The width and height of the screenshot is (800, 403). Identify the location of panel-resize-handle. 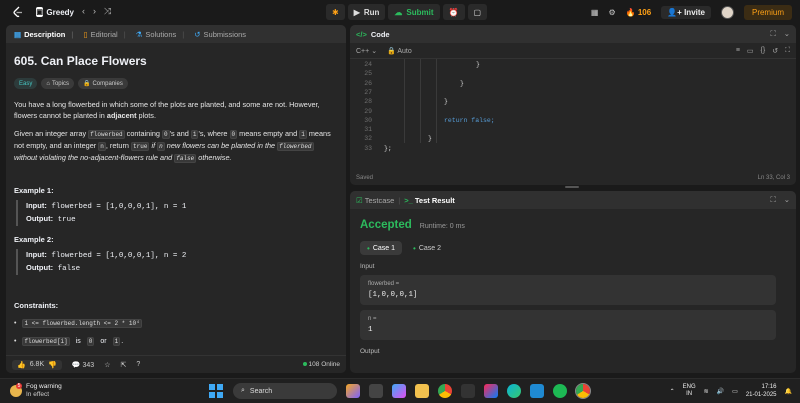
(572, 187).